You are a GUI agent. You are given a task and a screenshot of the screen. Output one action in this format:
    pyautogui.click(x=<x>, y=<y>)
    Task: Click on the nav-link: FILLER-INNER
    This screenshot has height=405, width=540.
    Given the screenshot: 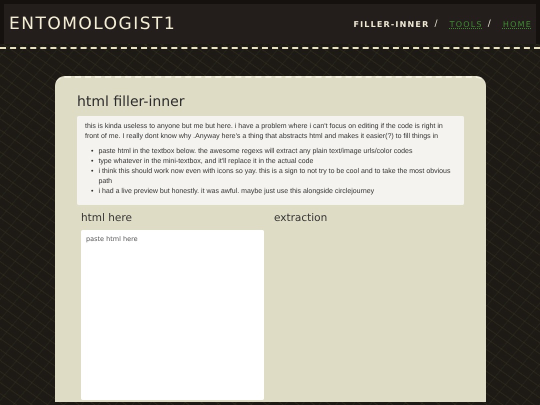 What is the action you would take?
    pyautogui.click(x=391, y=24)
    